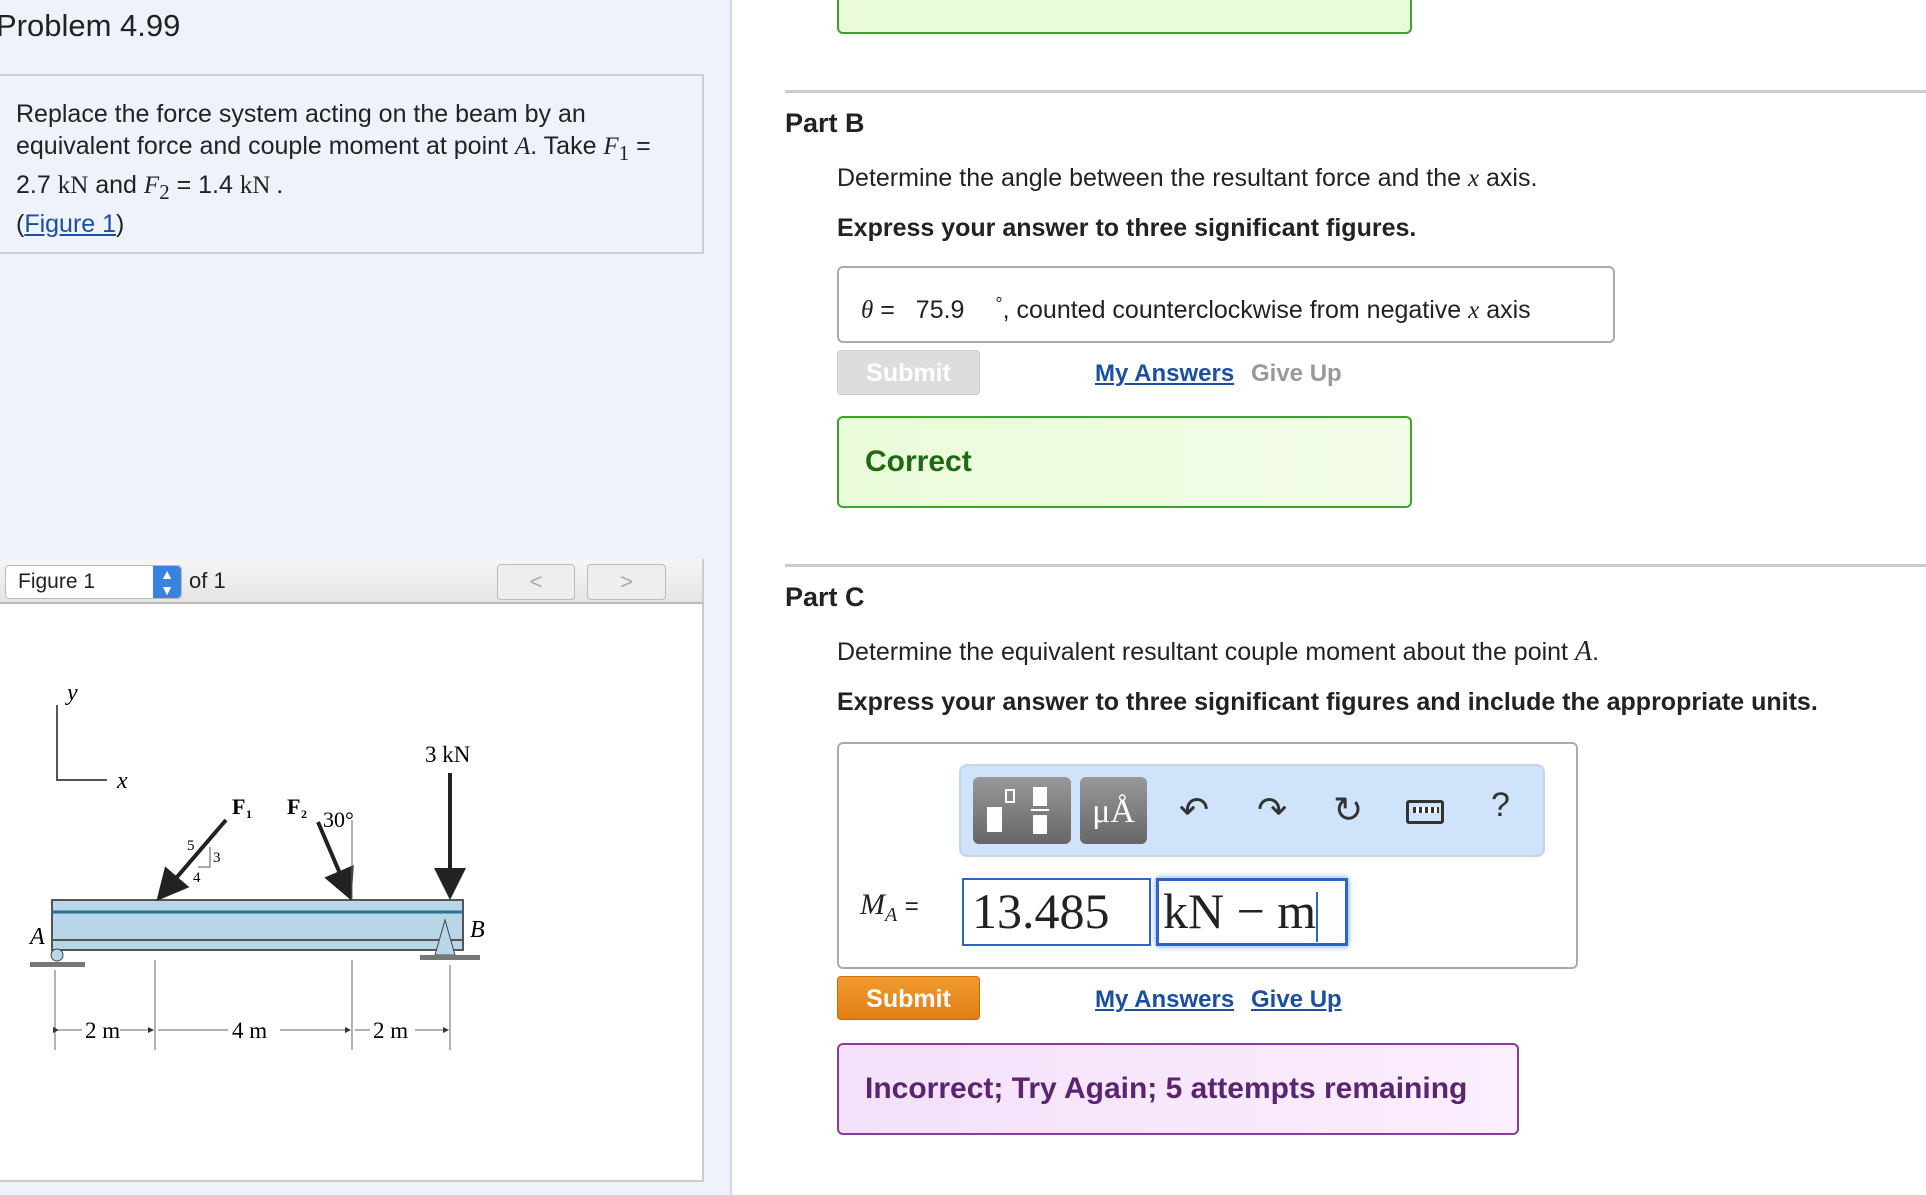 This screenshot has height=1195, width=1926. Describe the element at coordinates (238, 806) in the screenshot. I see `f1-label: F` at that location.